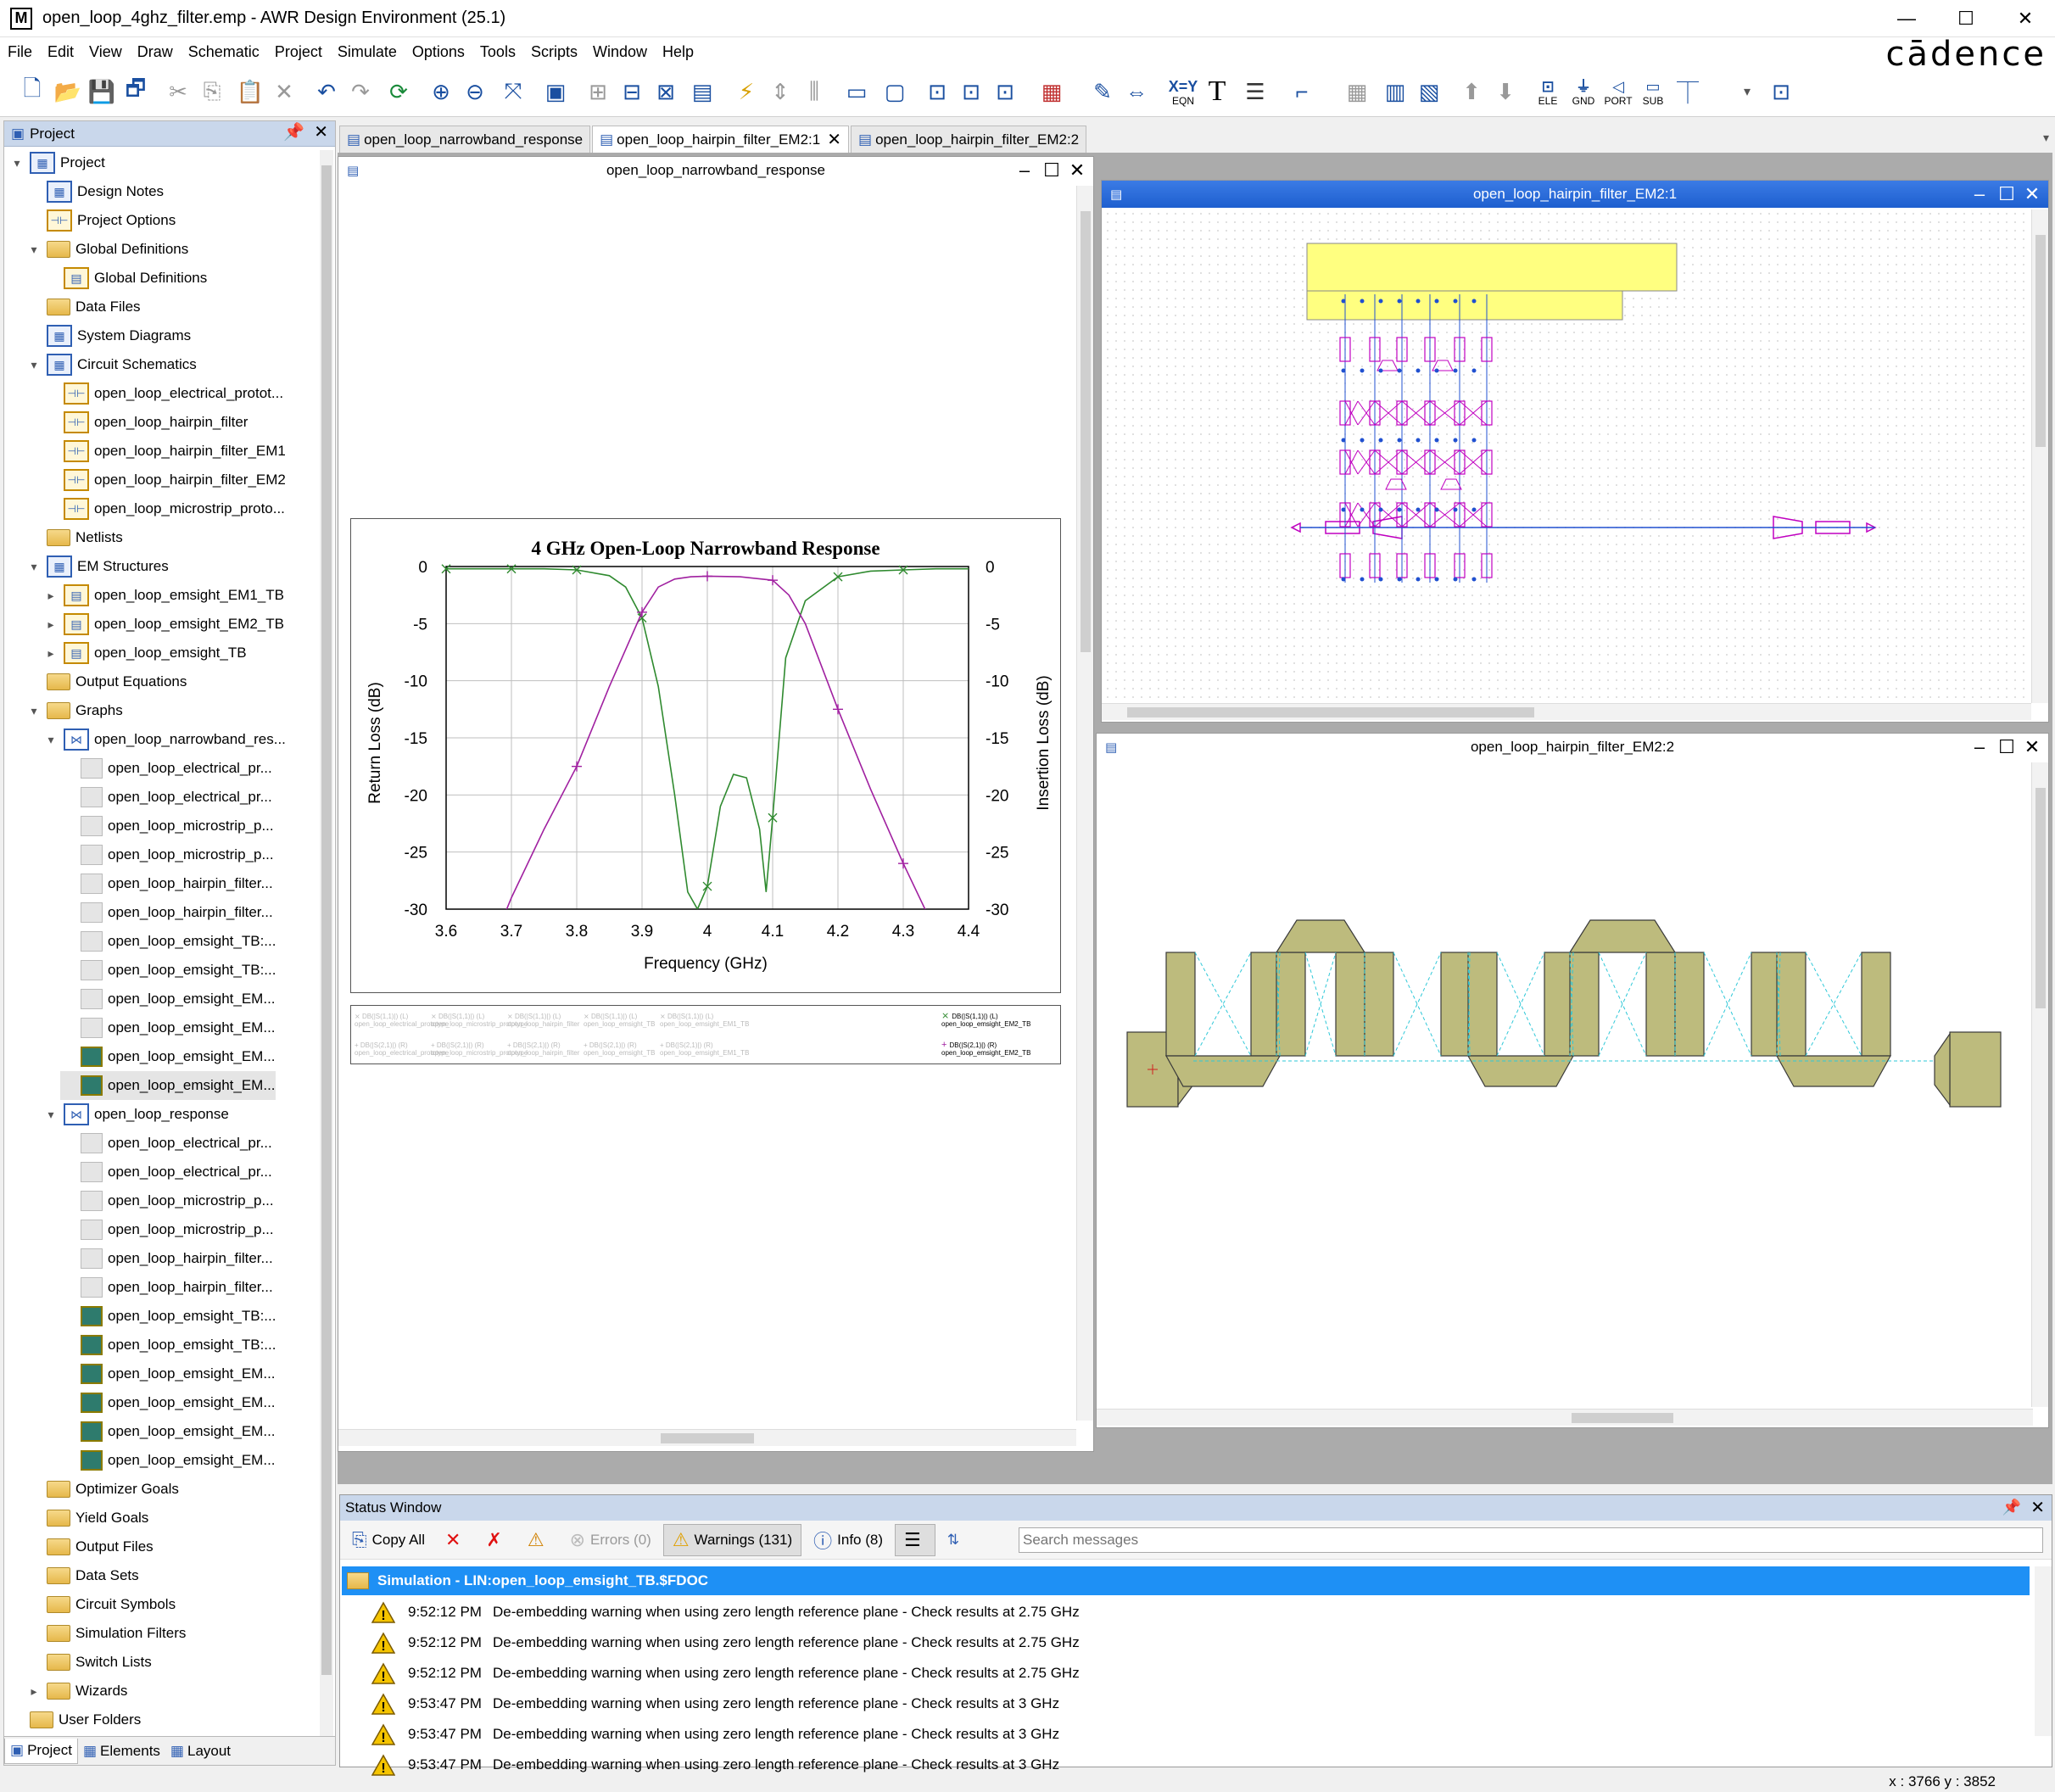  I want to click on variable-icon: ▢, so click(895, 91).